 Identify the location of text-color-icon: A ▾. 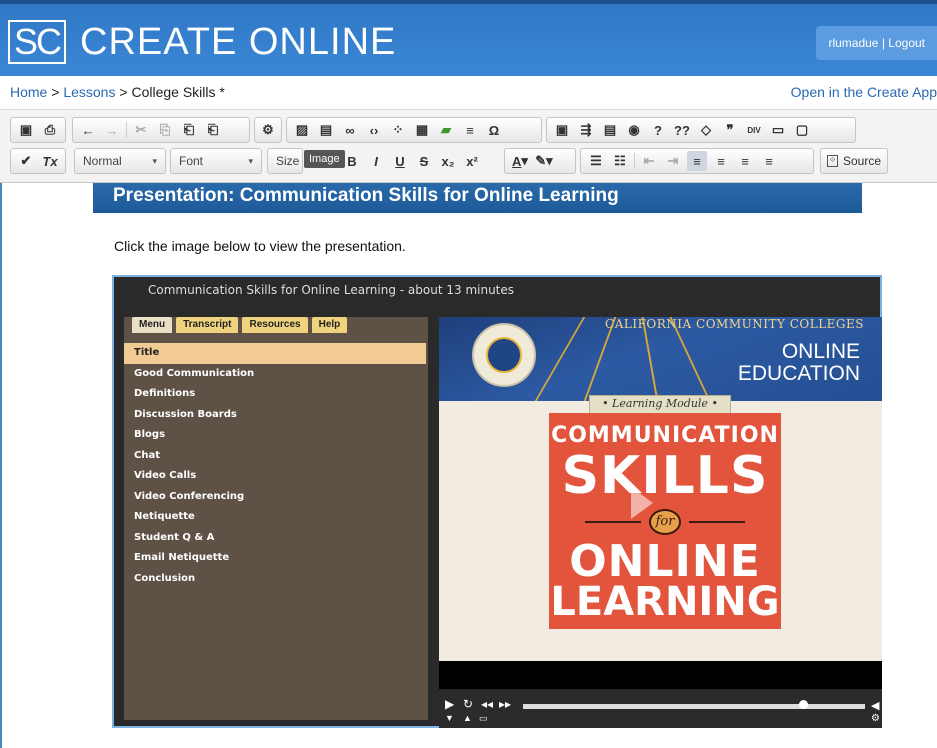
(520, 161).